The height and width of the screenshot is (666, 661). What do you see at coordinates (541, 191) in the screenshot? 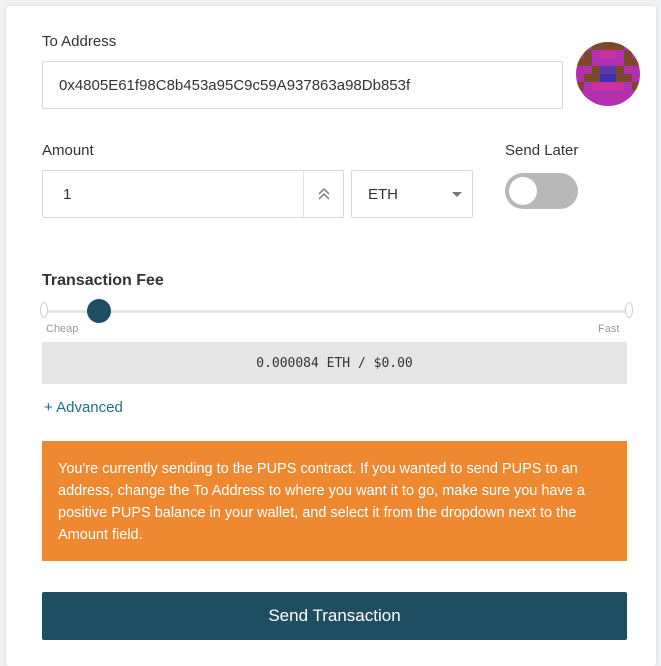
I see `send-later-toggle` at bounding box center [541, 191].